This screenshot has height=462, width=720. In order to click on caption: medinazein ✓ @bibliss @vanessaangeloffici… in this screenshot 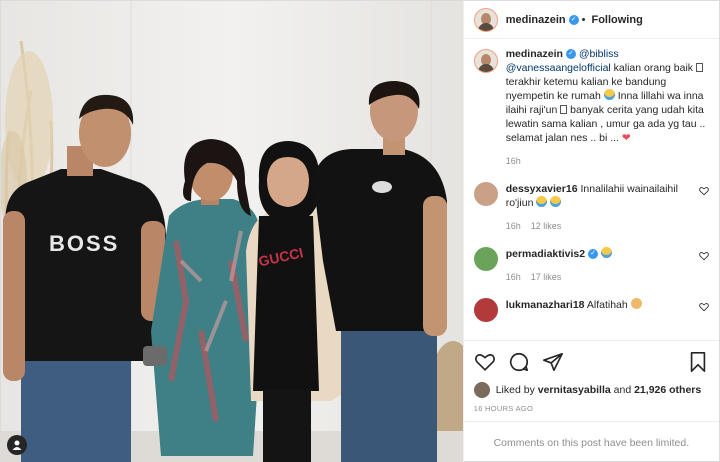, I will do `click(591, 107)`.